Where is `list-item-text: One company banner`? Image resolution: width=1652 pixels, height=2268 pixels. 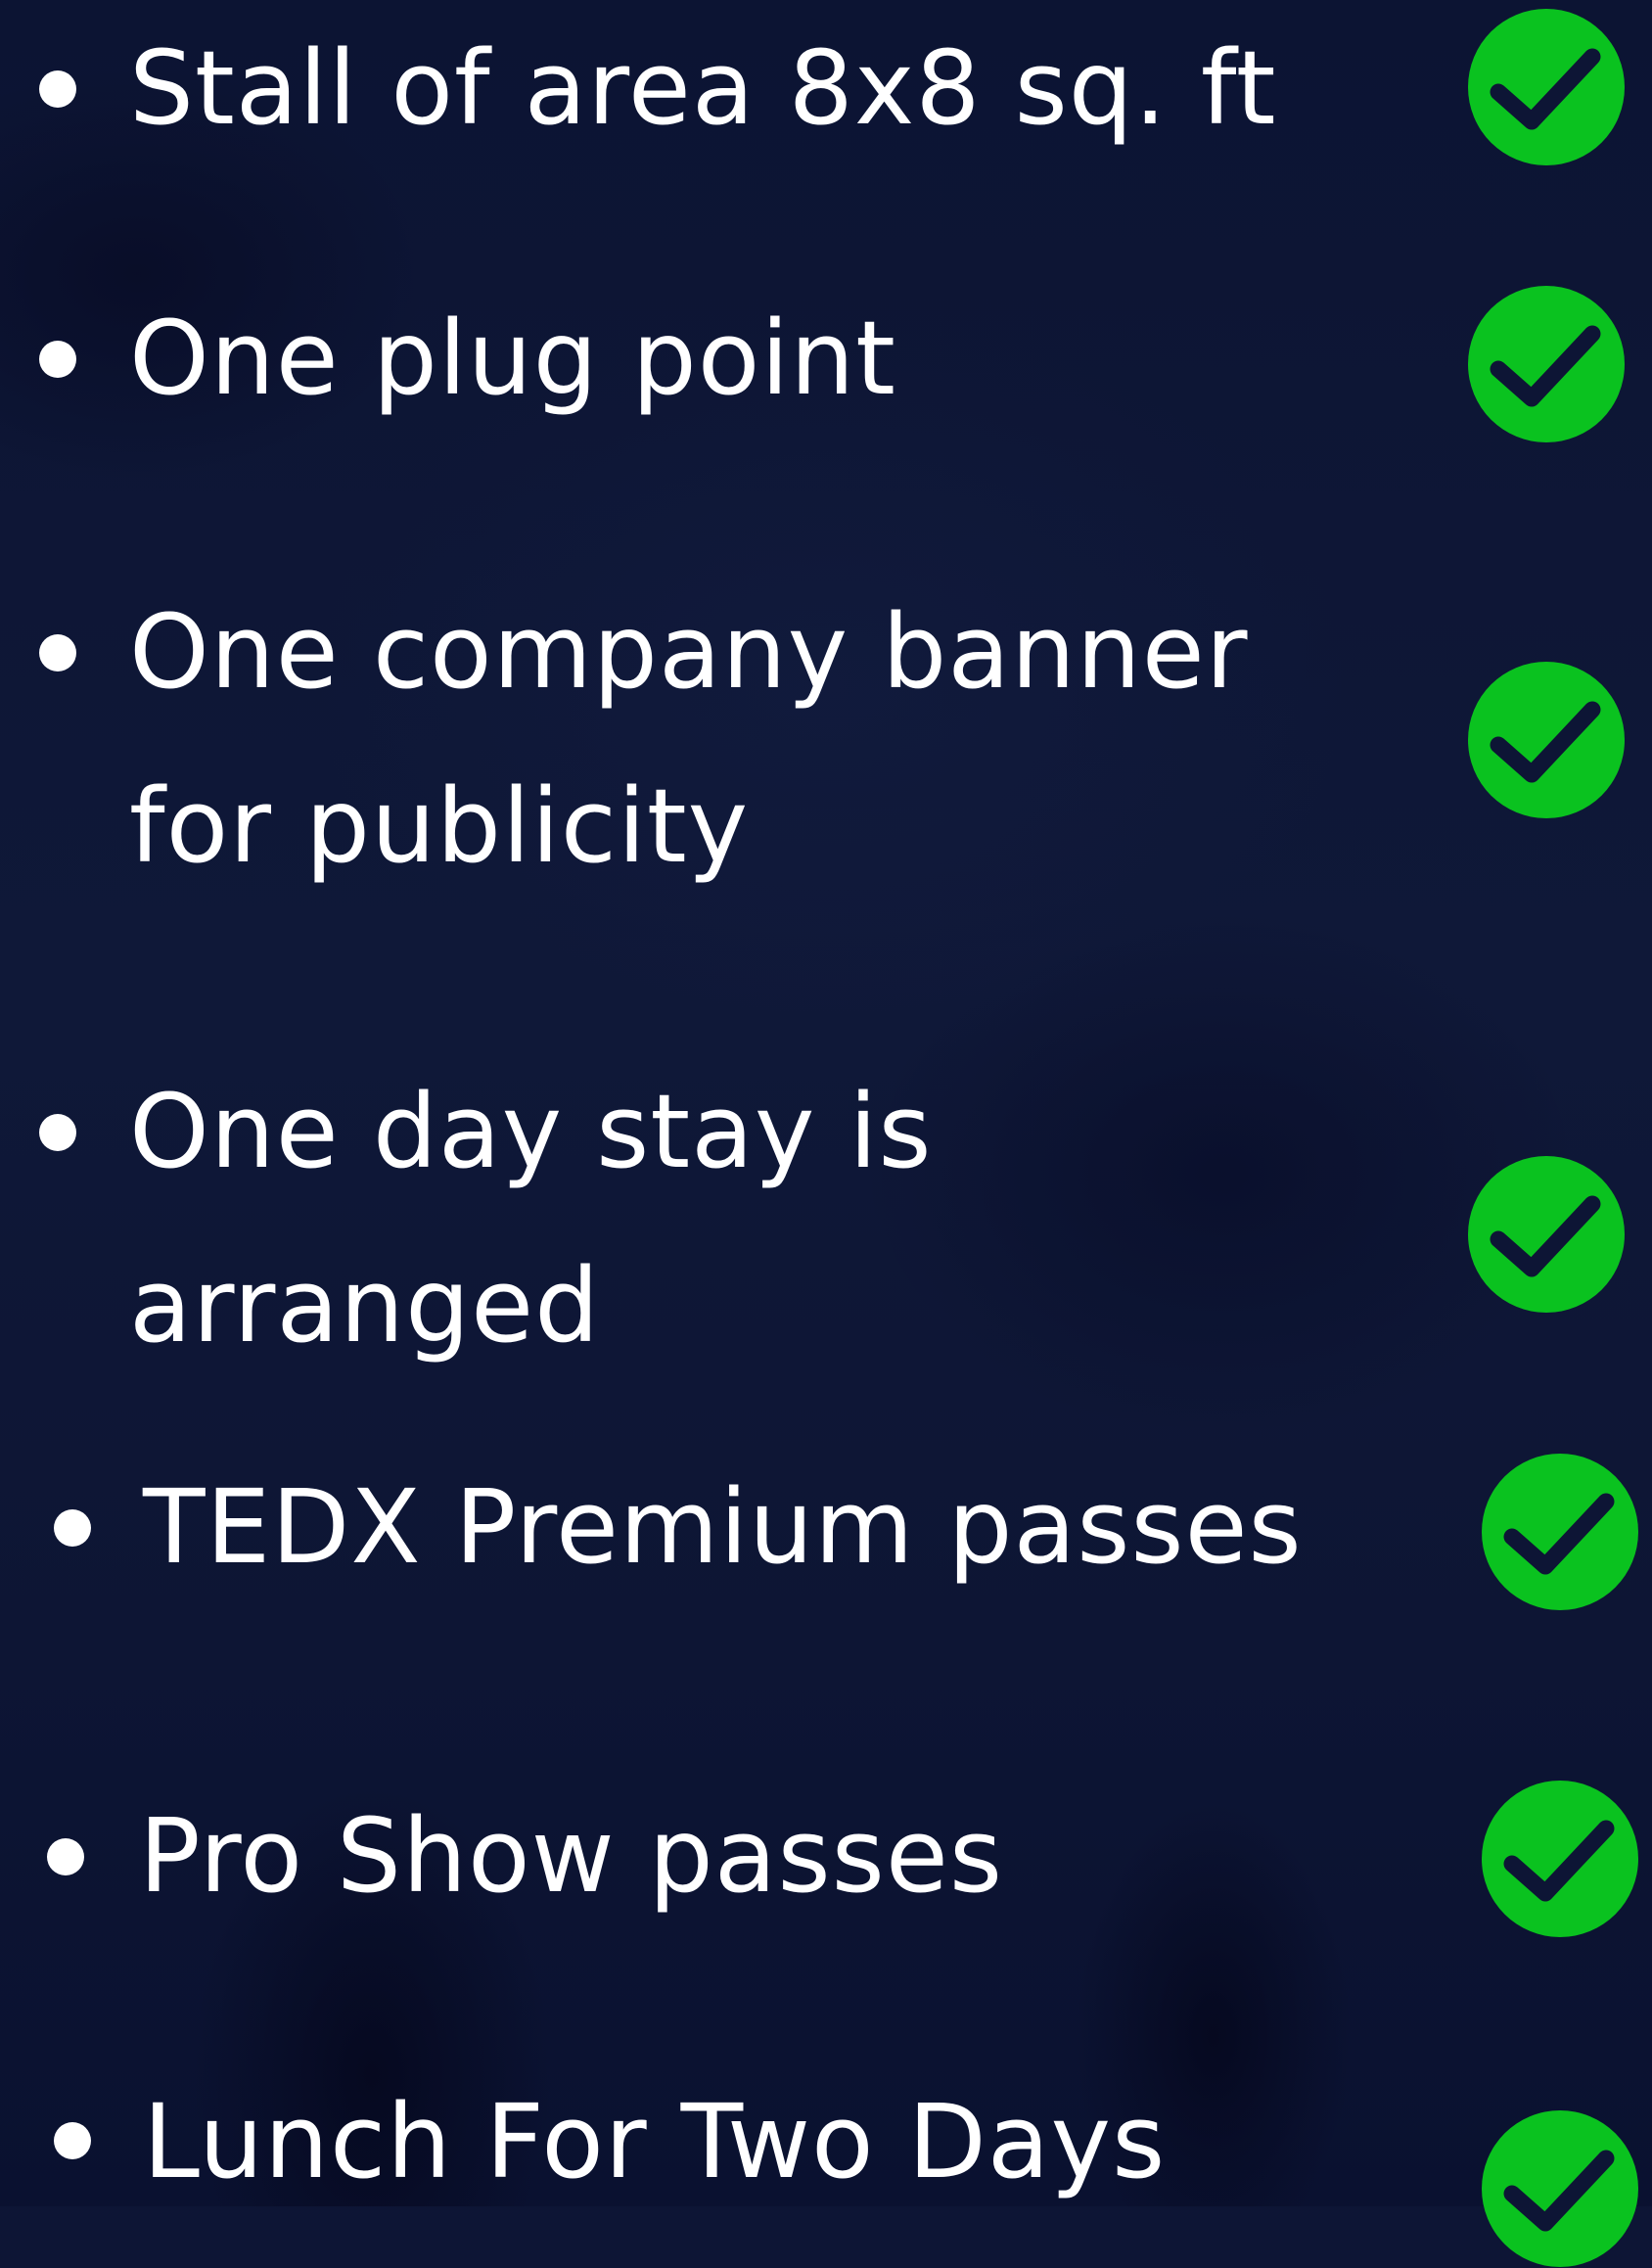 list-item-text: One company banner is located at coordinates (689, 652).